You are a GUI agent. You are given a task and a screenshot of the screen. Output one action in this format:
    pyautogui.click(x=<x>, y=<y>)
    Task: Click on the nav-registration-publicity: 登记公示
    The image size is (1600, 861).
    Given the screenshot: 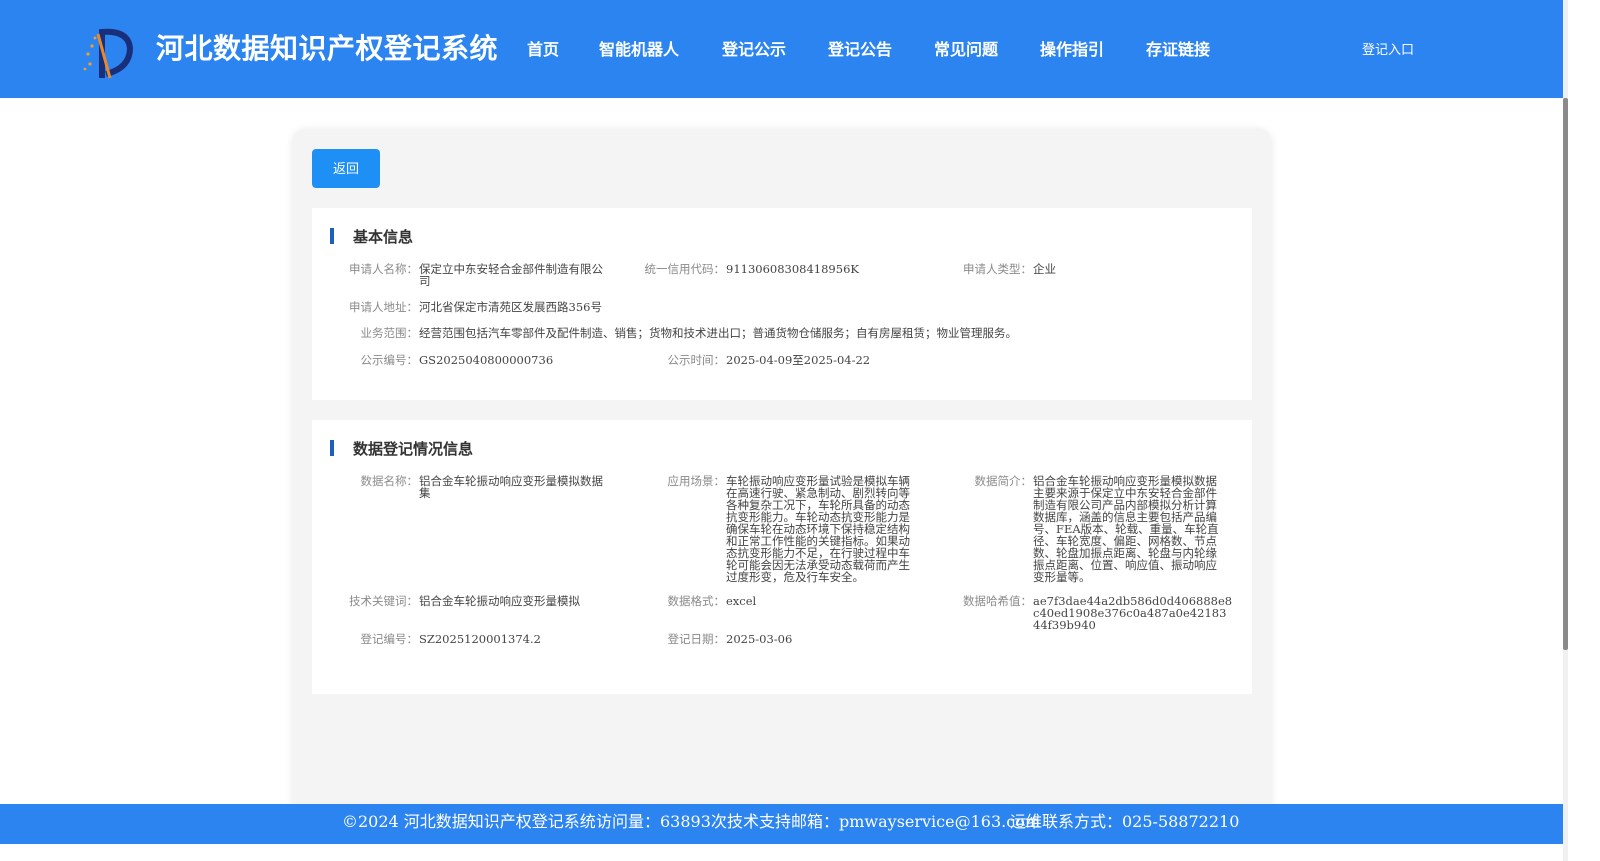 What is the action you would take?
    pyautogui.click(x=754, y=48)
    